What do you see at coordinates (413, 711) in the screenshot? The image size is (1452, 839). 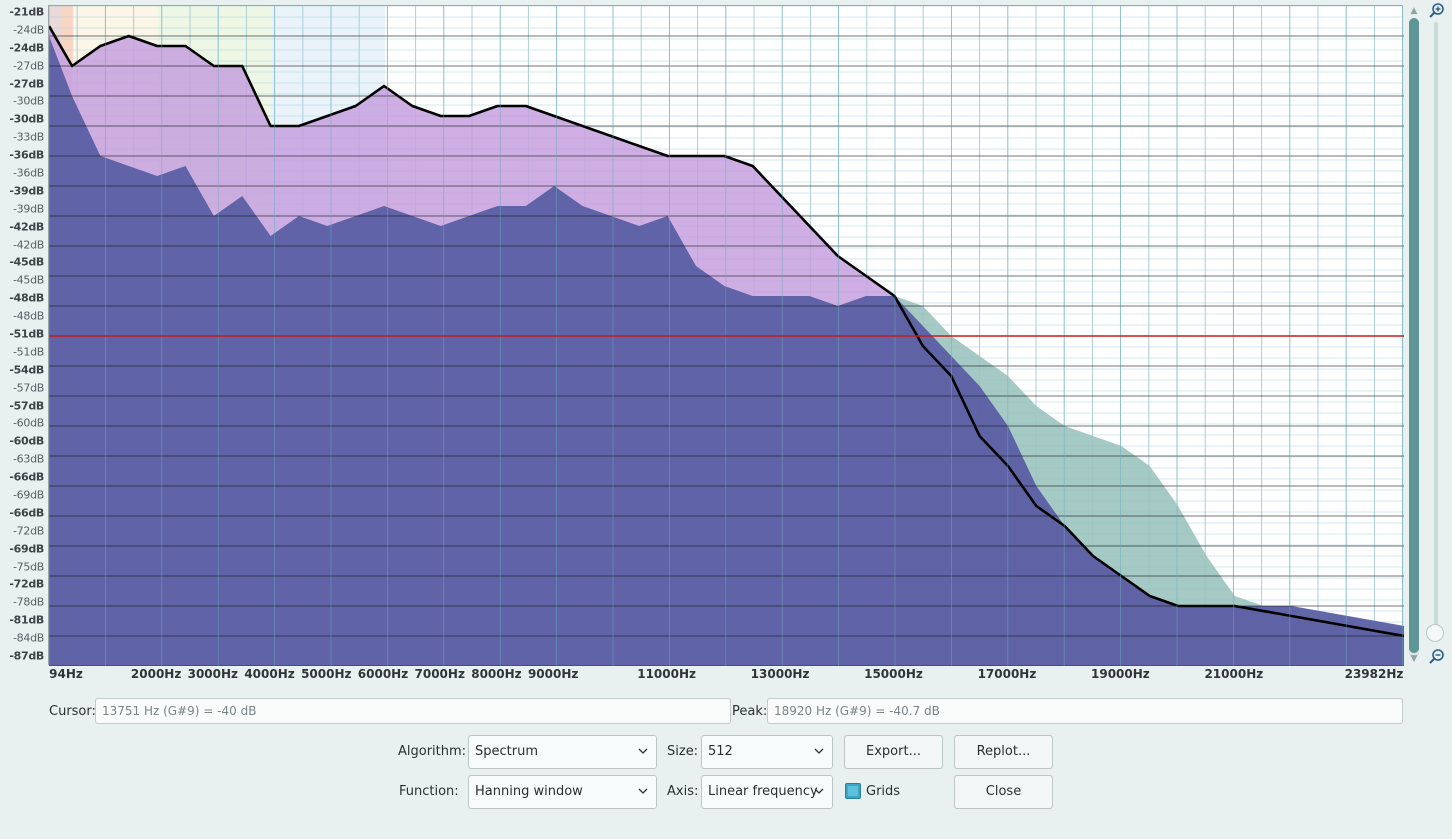 I see `cursor-readout-field: 13751 Hz (G#9) = -40 dB` at bounding box center [413, 711].